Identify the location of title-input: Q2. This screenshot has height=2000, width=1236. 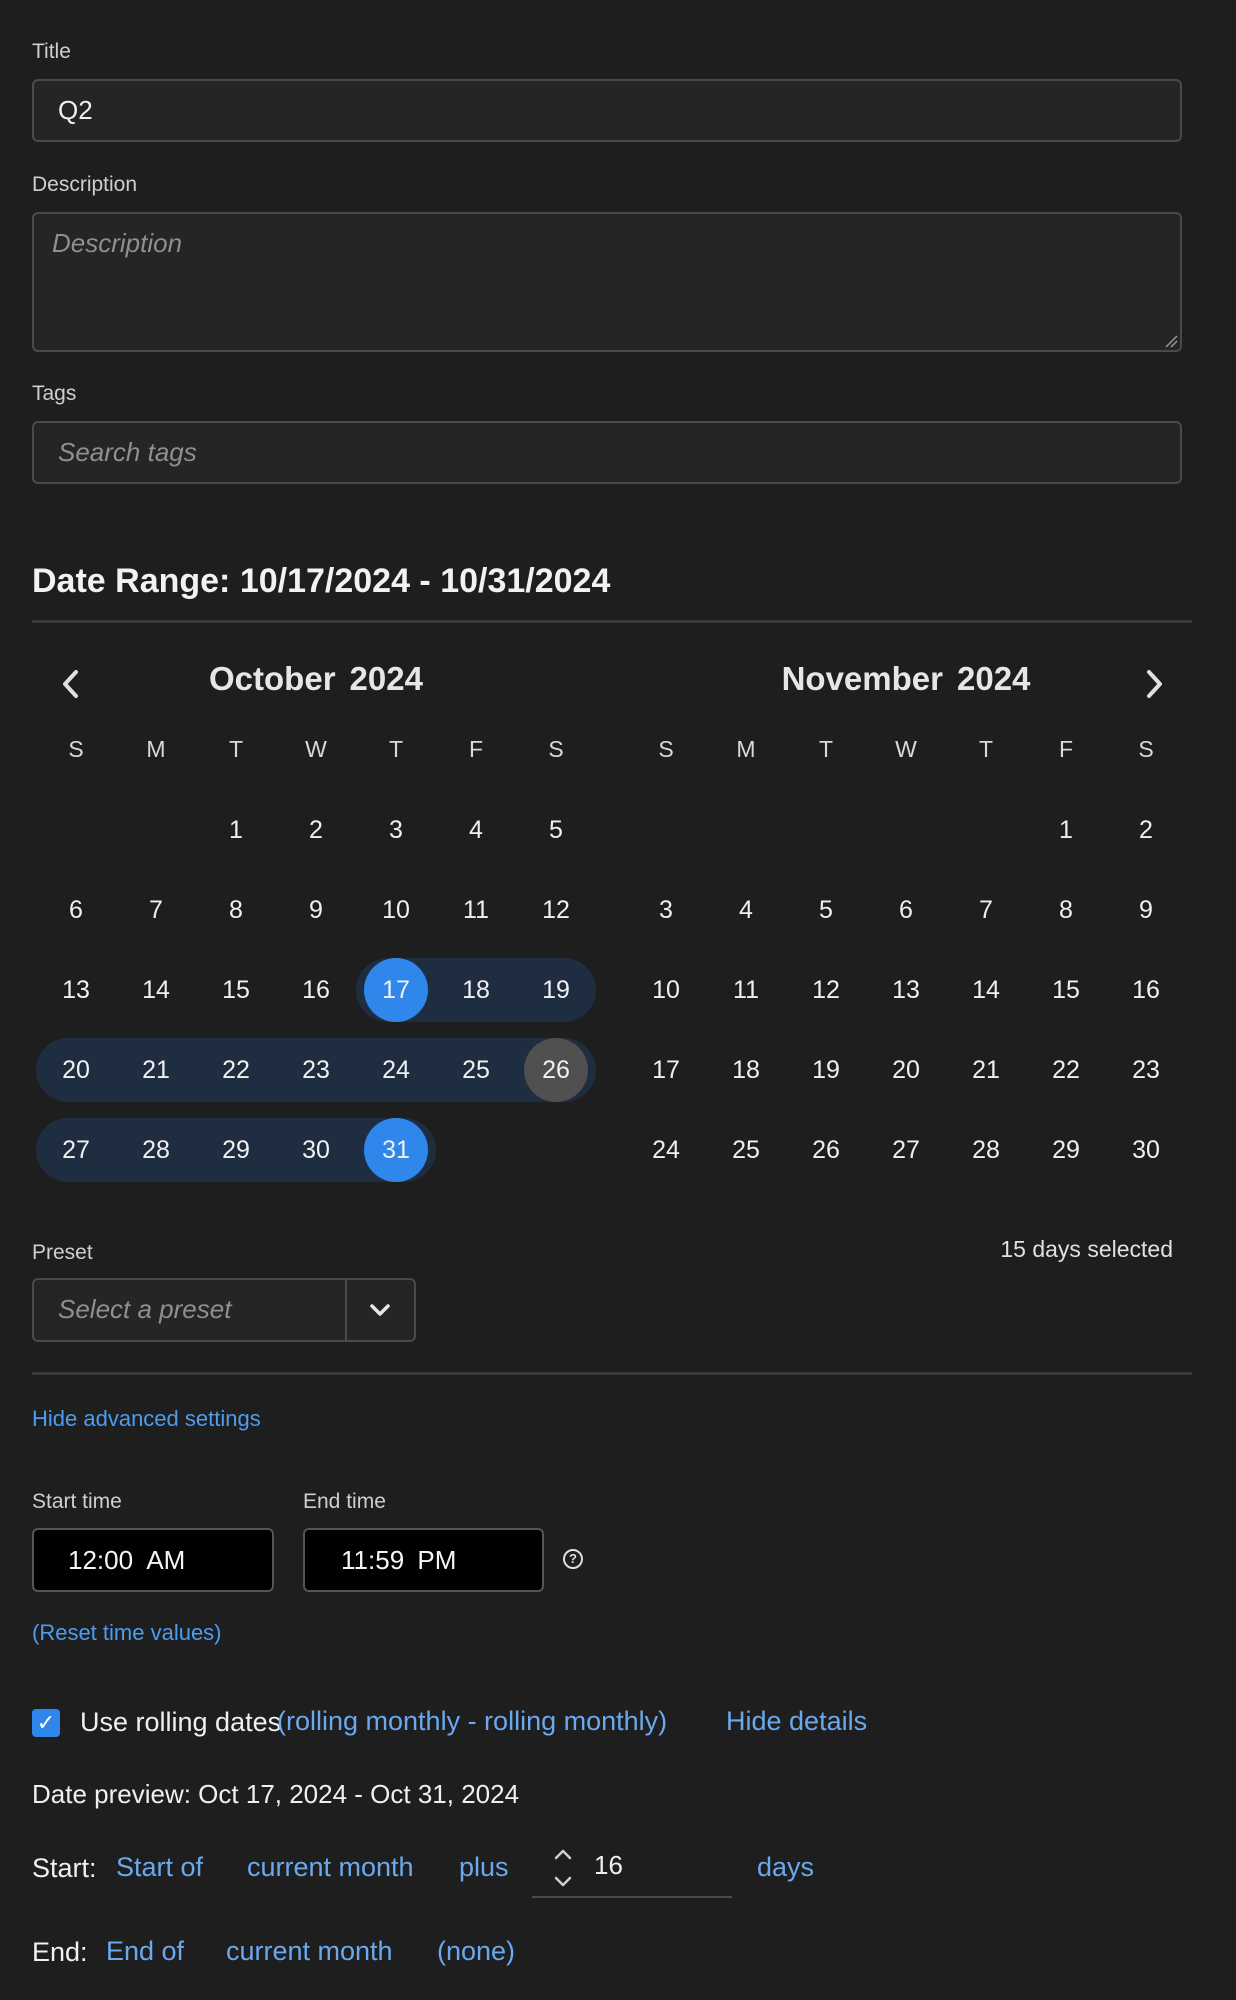
(607, 110).